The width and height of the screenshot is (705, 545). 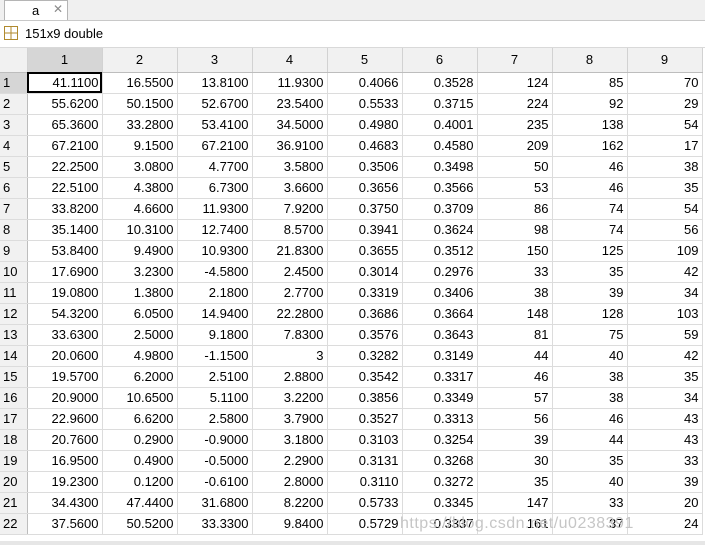 What do you see at coordinates (14, 461) in the screenshot?
I see `row-header-19: 19` at bounding box center [14, 461].